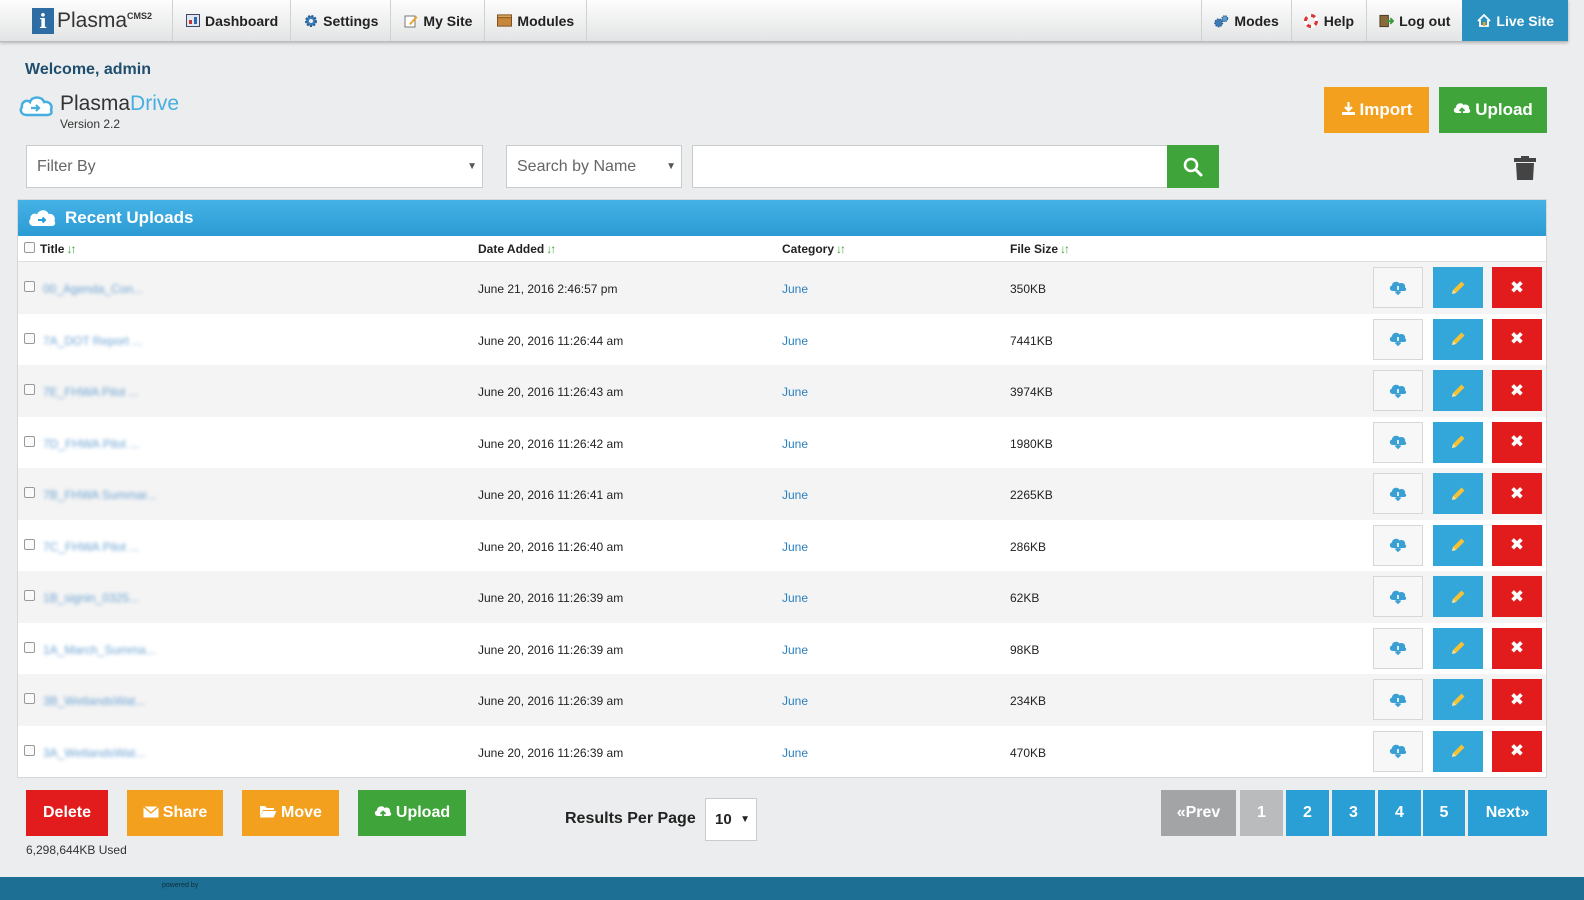 This screenshot has width=1584, height=900. I want to click on nav-live-site: Live Site, so click(1515, 20).